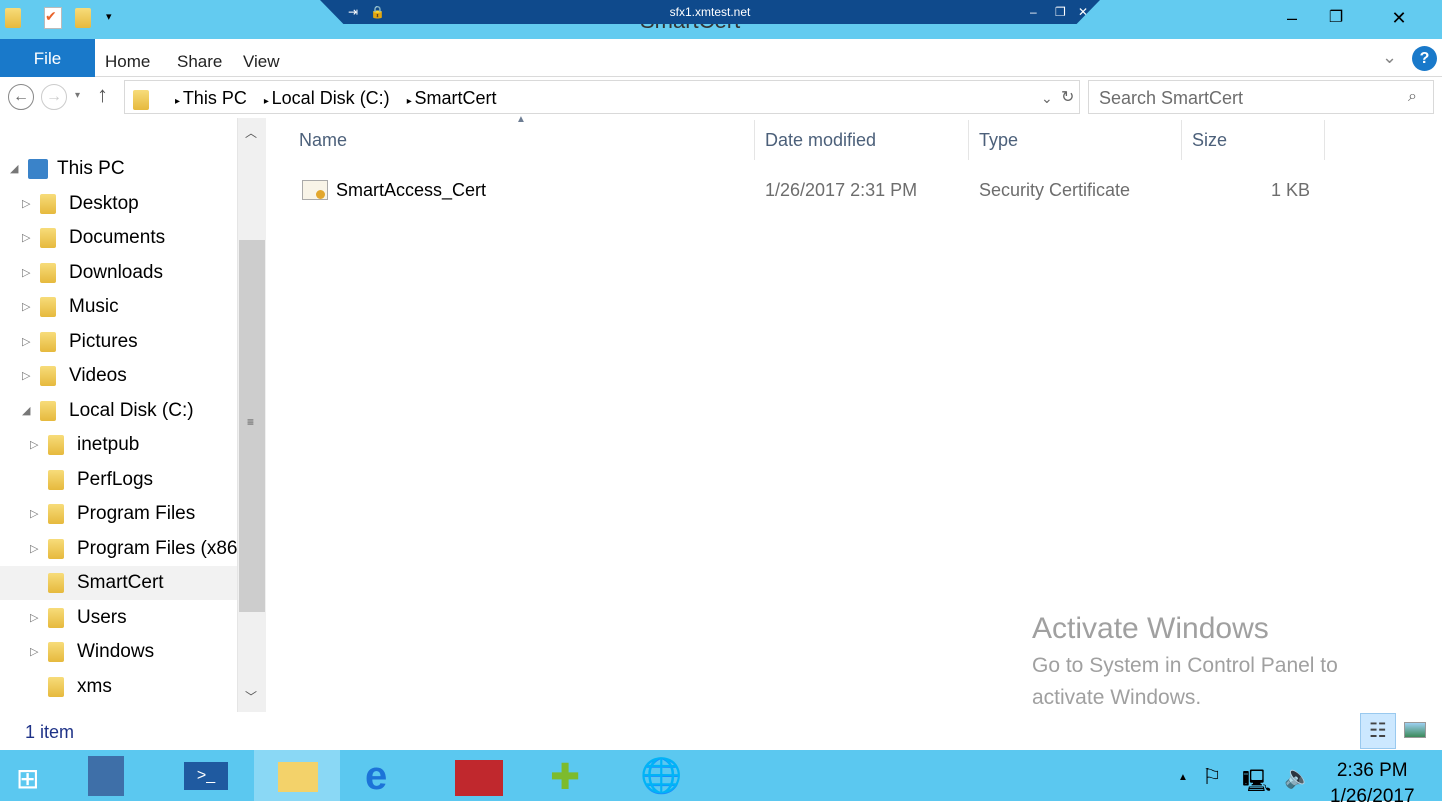 This screenshot has width=1442, height=810. I want to click on volume-muted-icon: 🔈, so click(1297, 777).